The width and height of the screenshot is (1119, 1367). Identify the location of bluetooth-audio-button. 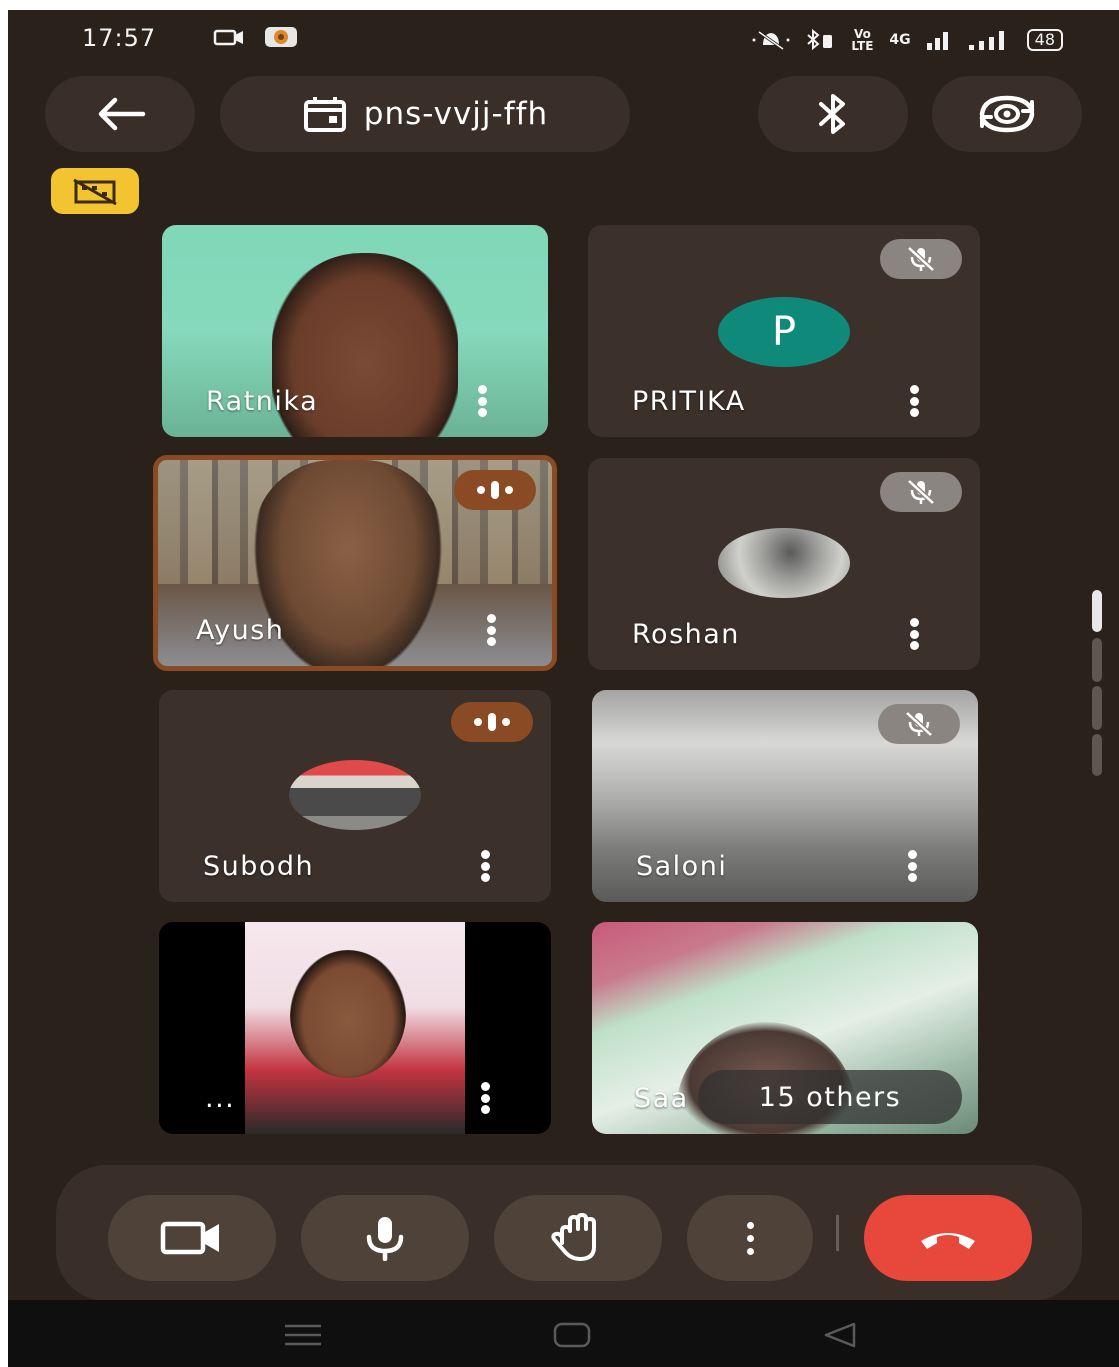
(833, 114).